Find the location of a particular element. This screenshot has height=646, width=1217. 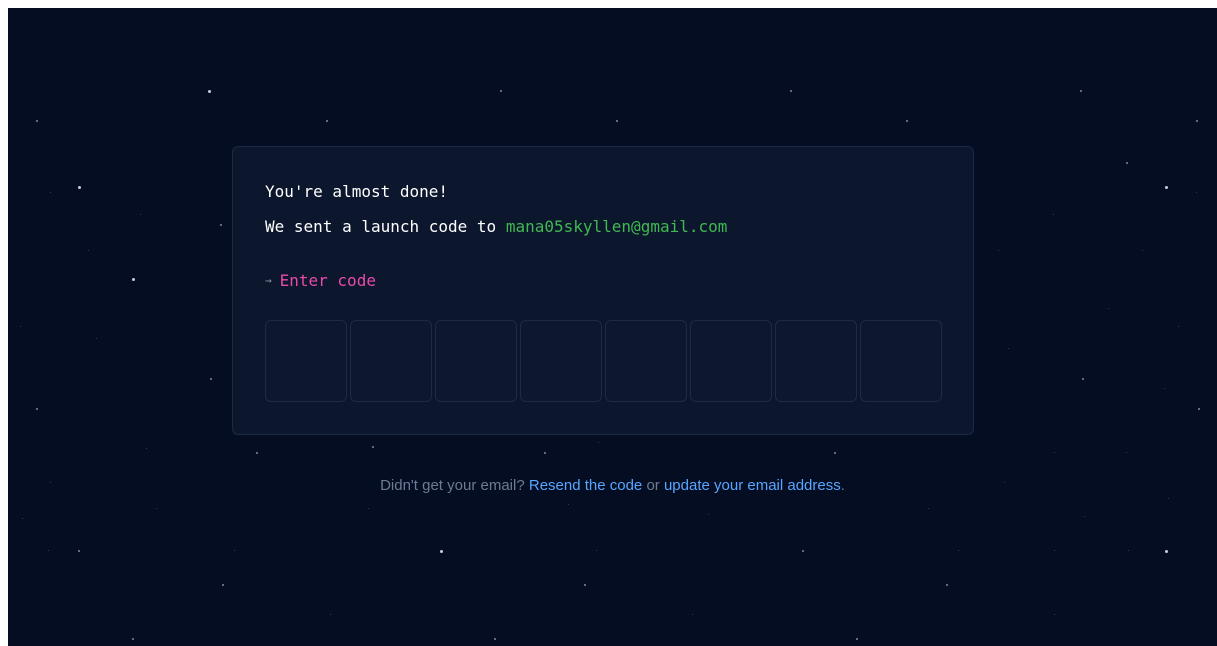

update-email-link: update your email address is located at coordinates (752, 485).